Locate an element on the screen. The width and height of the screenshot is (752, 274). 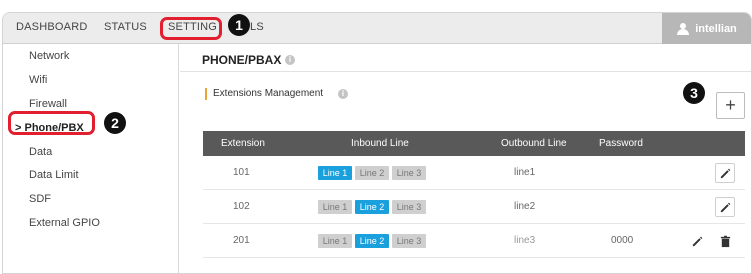
nav-tools: LS is located at coordinates (257, 27).